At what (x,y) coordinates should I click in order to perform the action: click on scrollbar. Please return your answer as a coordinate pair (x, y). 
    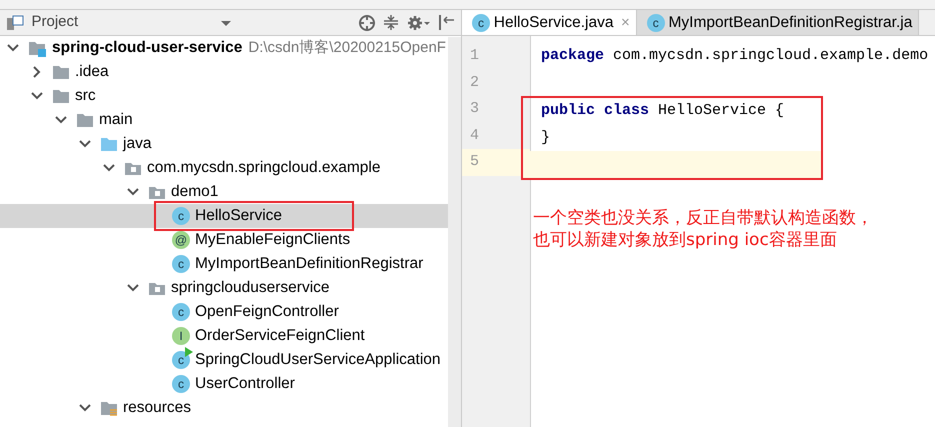
    Looking at the image, I should click on (454, 232).